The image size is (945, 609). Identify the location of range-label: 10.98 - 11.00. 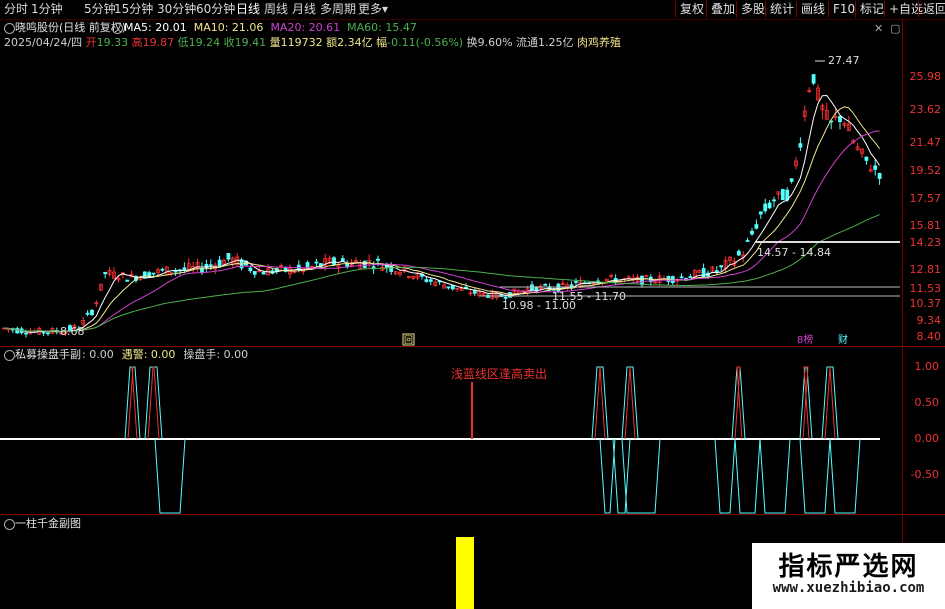
(539, 305).